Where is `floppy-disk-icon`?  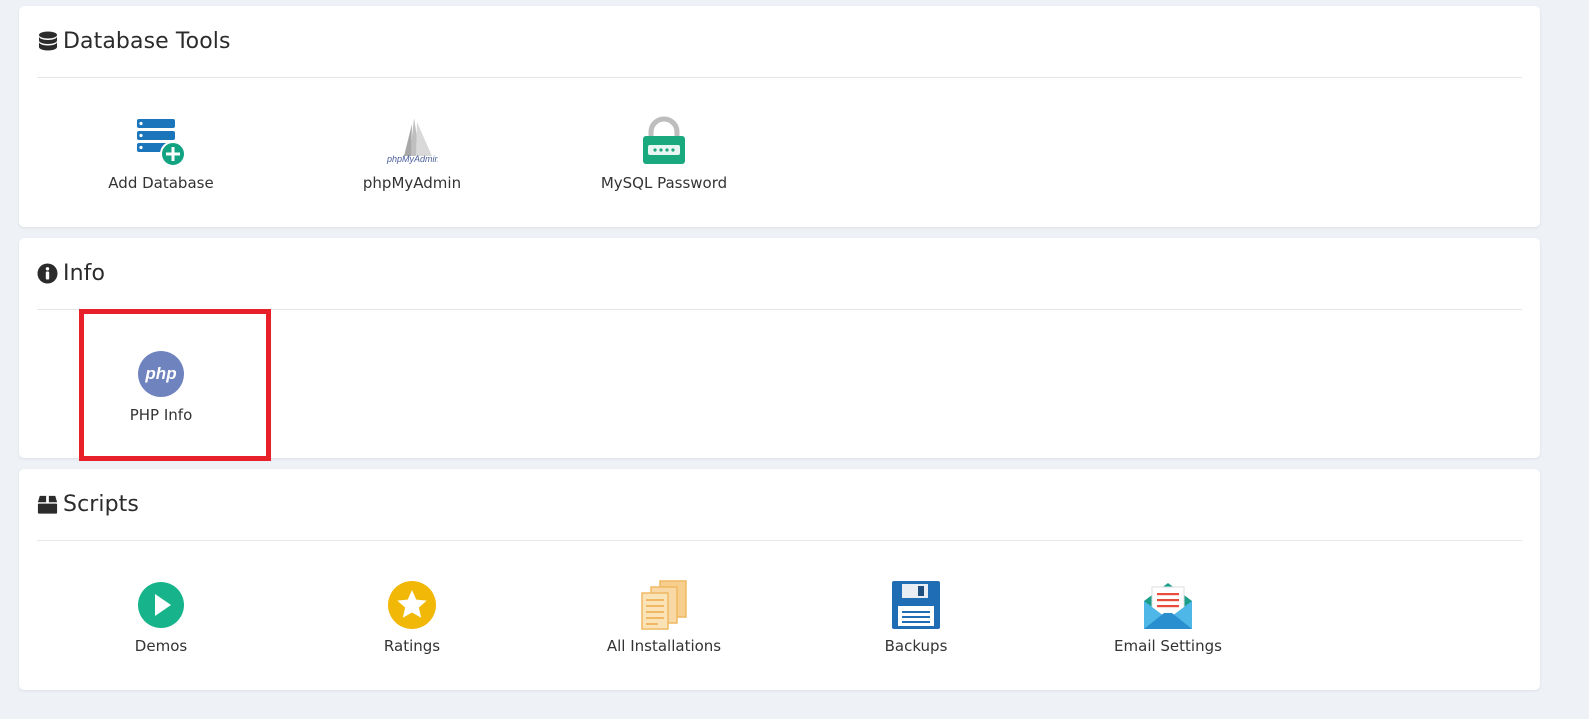 floppy-disk-icon is located at coordinates (916, 605).